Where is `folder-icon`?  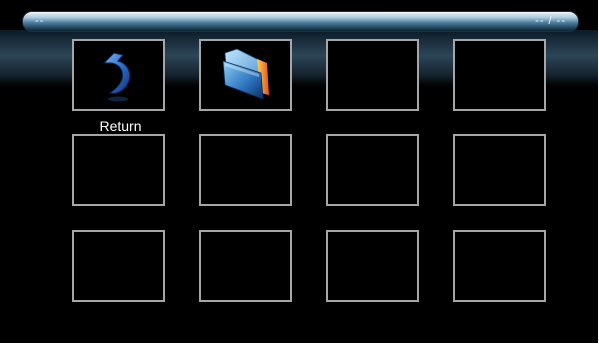
folder-icon is located at coordinates (245, 74).